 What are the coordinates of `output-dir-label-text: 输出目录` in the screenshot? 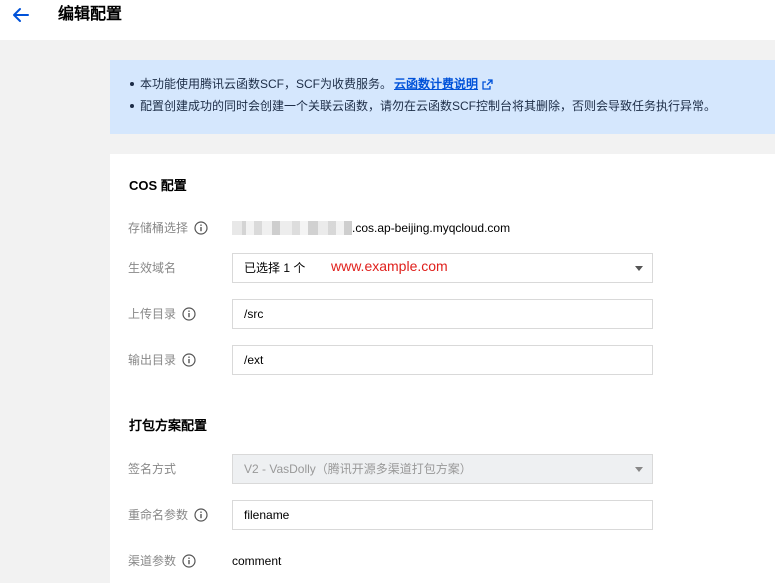 It's located at (152, 360).